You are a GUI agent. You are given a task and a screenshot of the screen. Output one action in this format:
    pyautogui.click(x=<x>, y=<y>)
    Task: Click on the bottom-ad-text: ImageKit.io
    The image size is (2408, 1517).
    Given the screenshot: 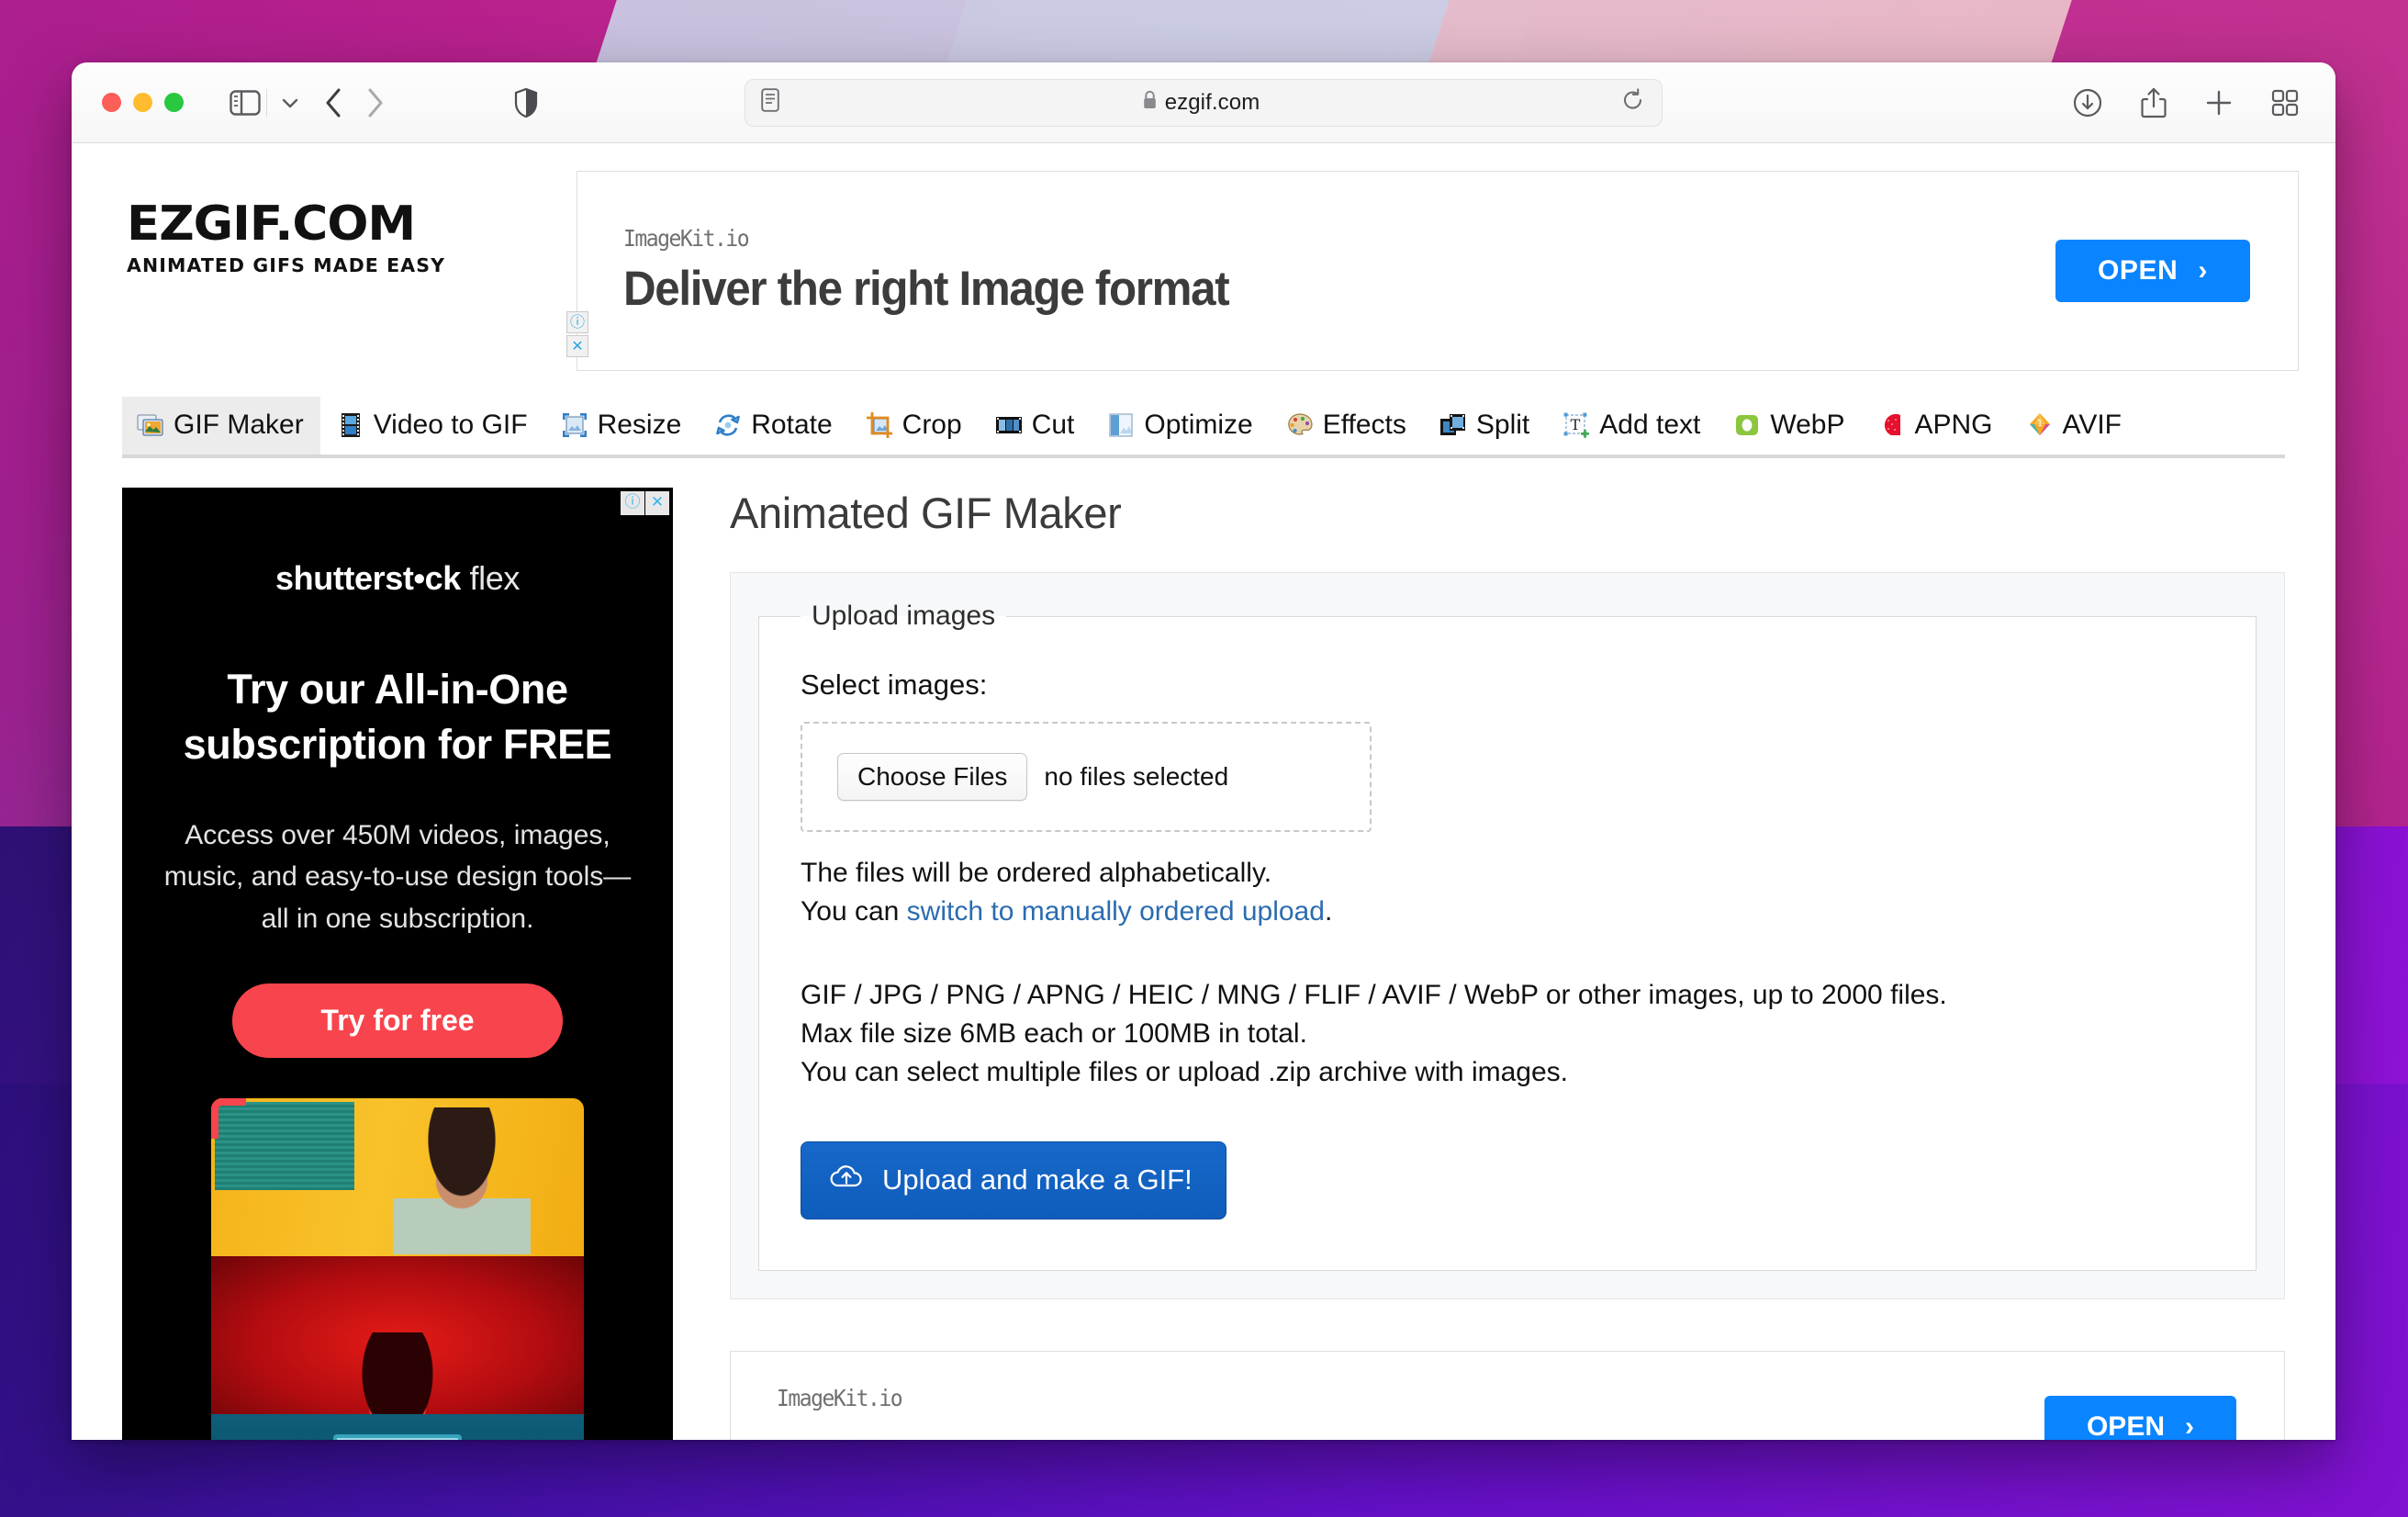 What is the action you would take?
    pyautogui.click(x=1387, y=1381)
    